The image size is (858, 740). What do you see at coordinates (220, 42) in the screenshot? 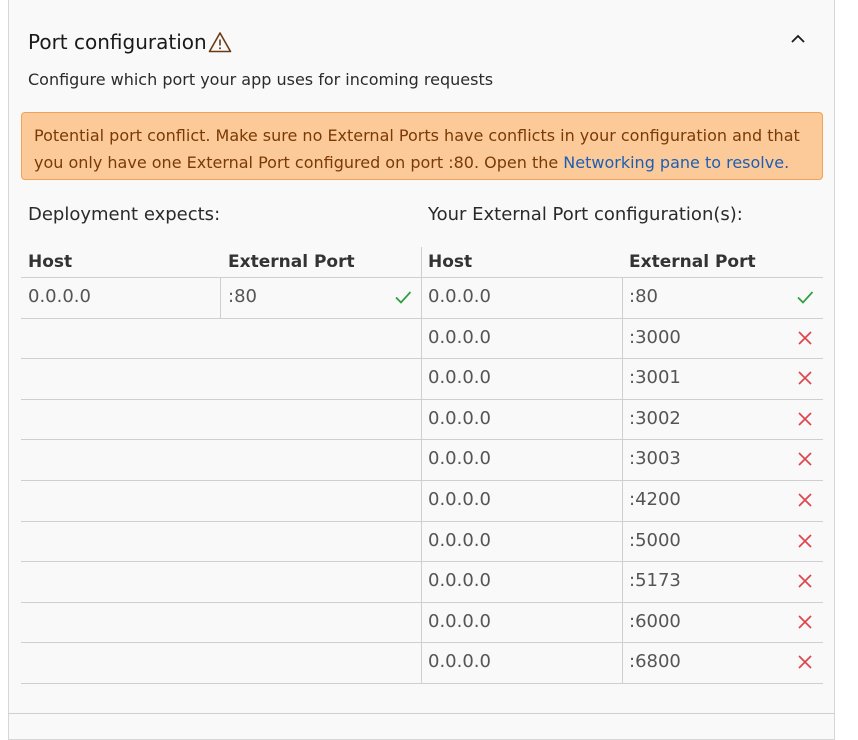
I see `warning-triangle-icon` at bounding box center [220, 42].